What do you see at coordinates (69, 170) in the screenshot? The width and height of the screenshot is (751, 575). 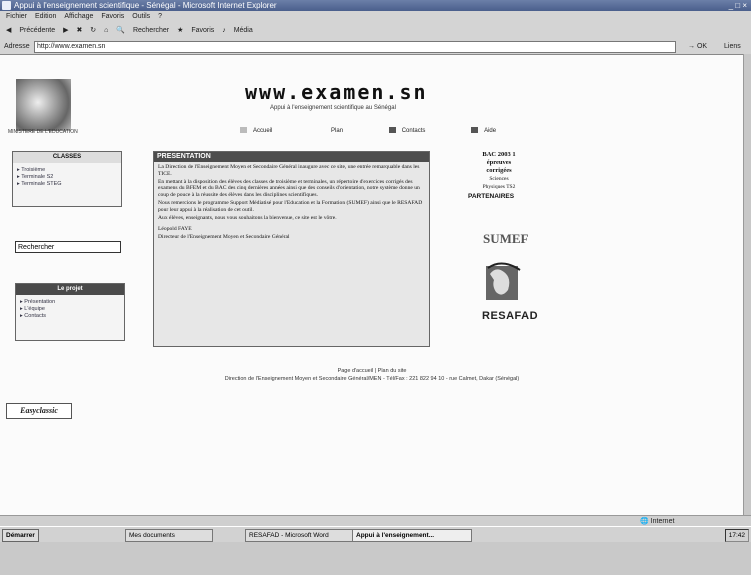 I see `class-link-troisieme: ▸ Troisième` at bounding box center [69, 170].